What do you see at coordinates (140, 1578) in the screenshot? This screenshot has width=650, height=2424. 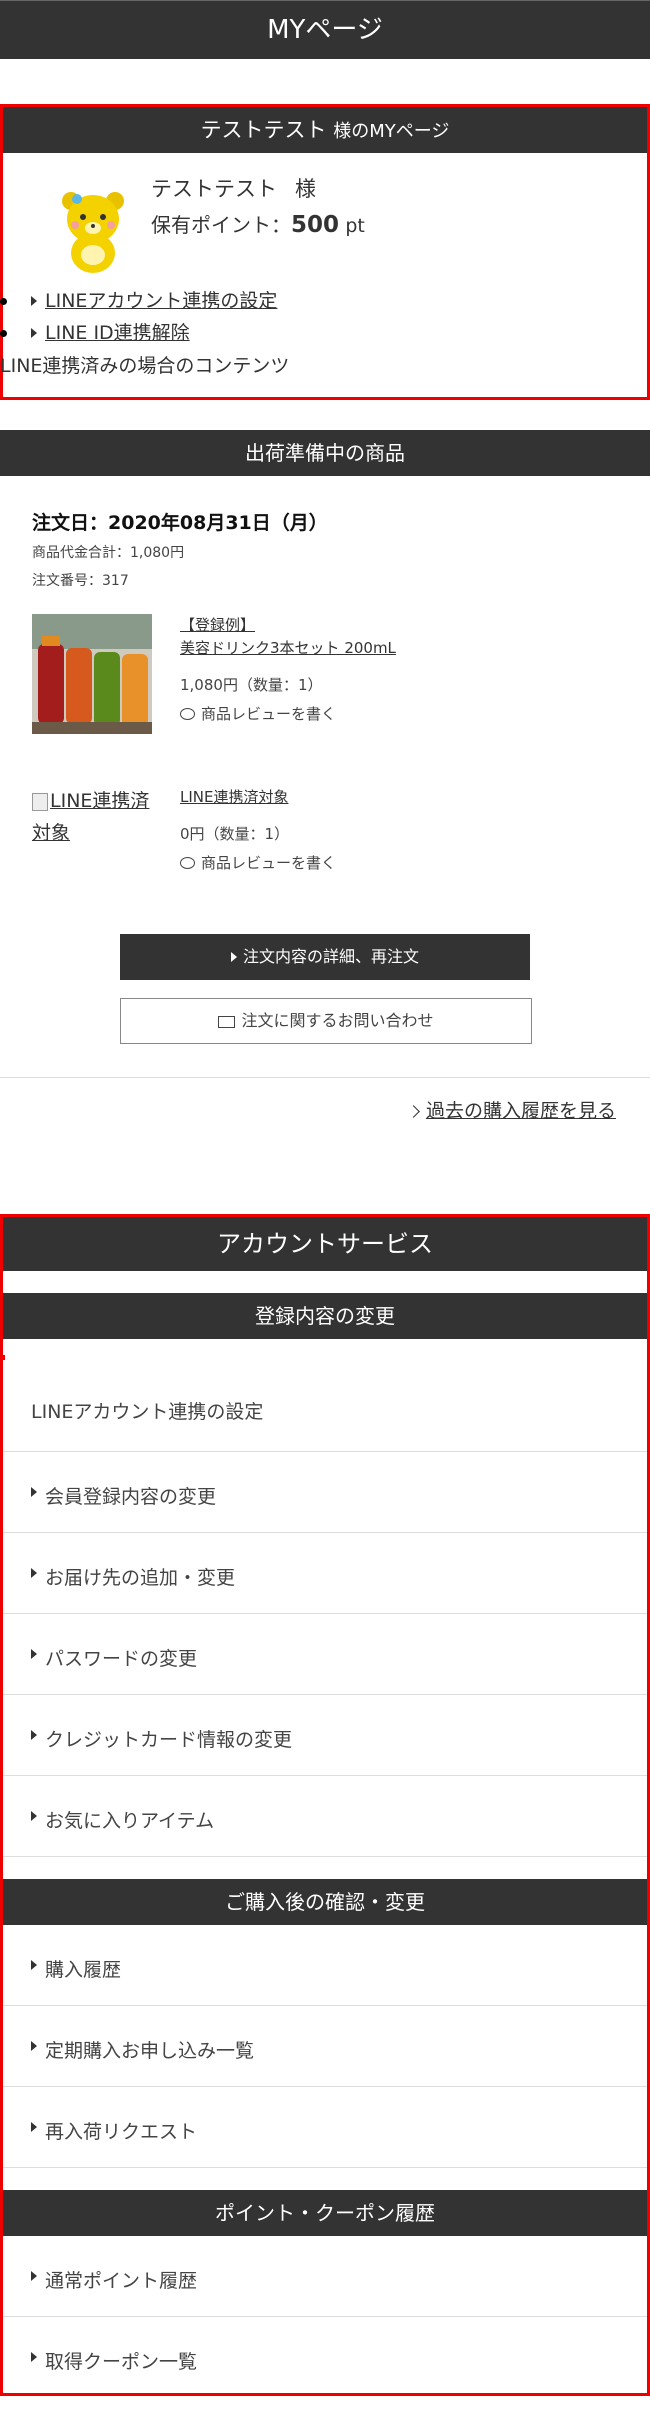 I see `menu-item-label: お届け先の追加・変更` at bounding box center [140, 1578].